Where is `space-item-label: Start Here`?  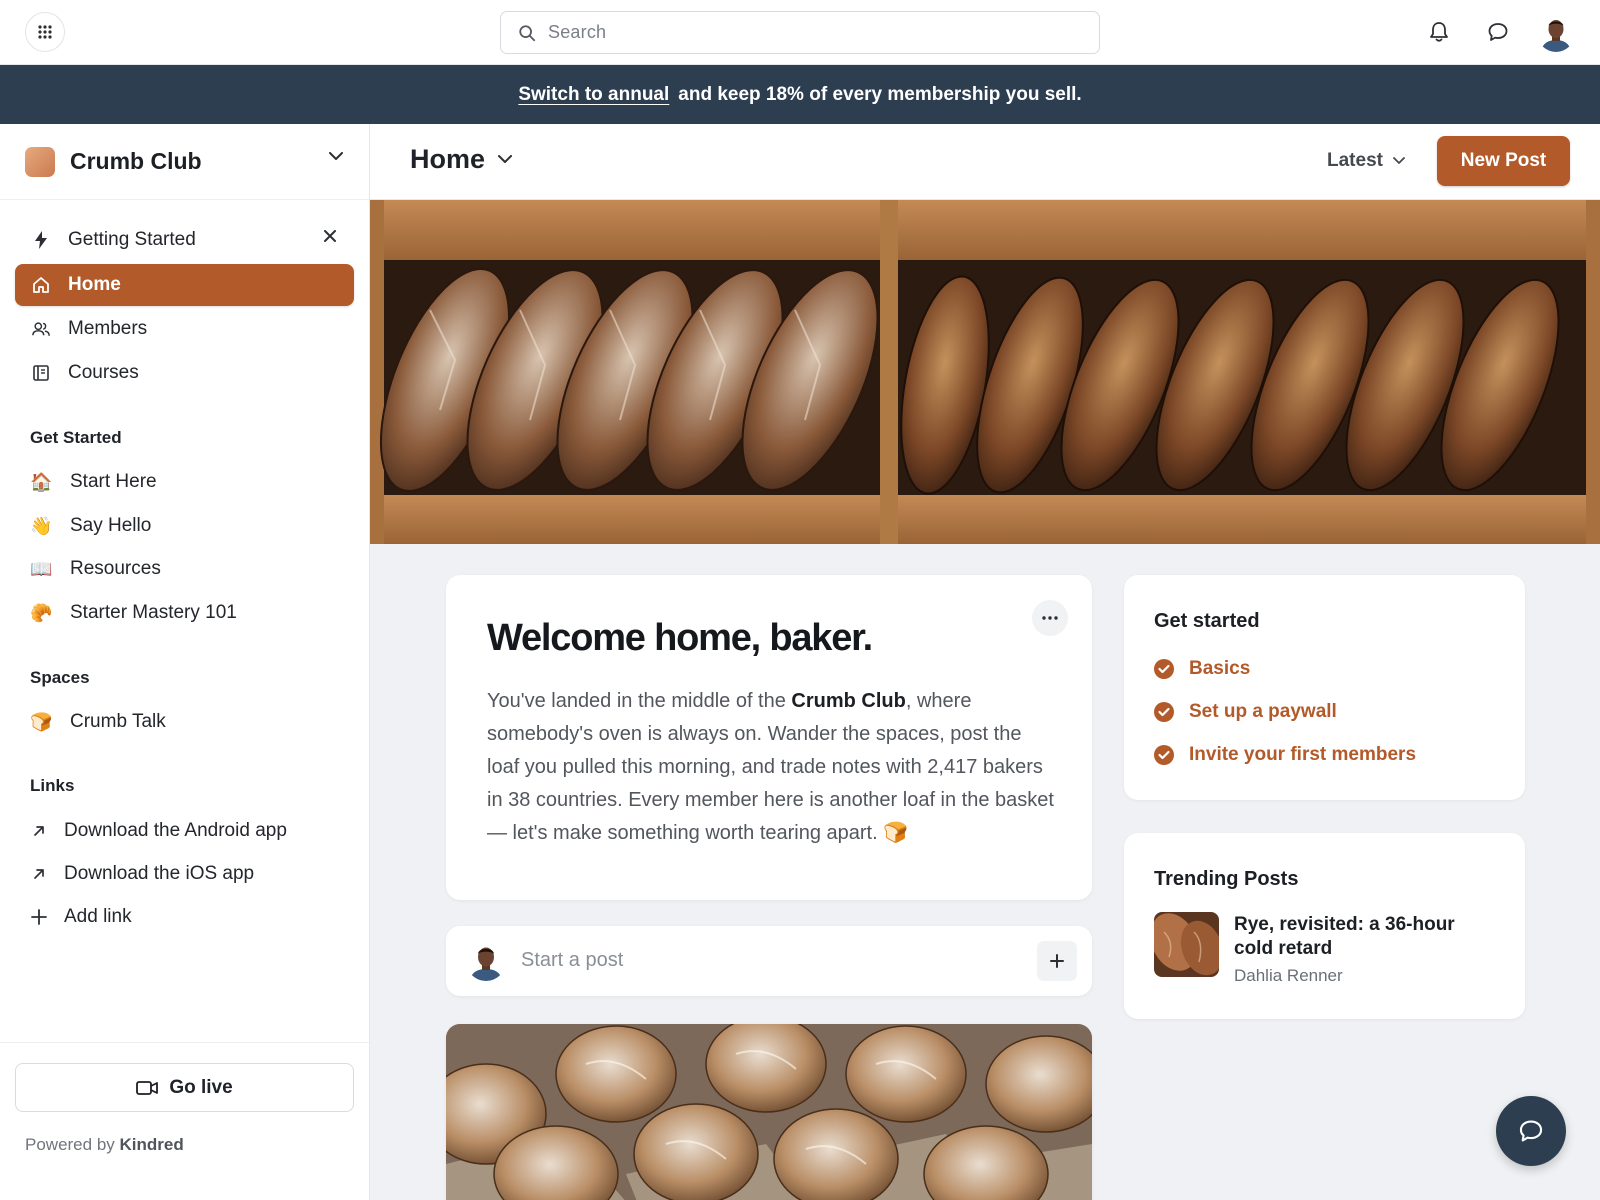 space-item-label: Start Here is located at coordinates (113, 481).